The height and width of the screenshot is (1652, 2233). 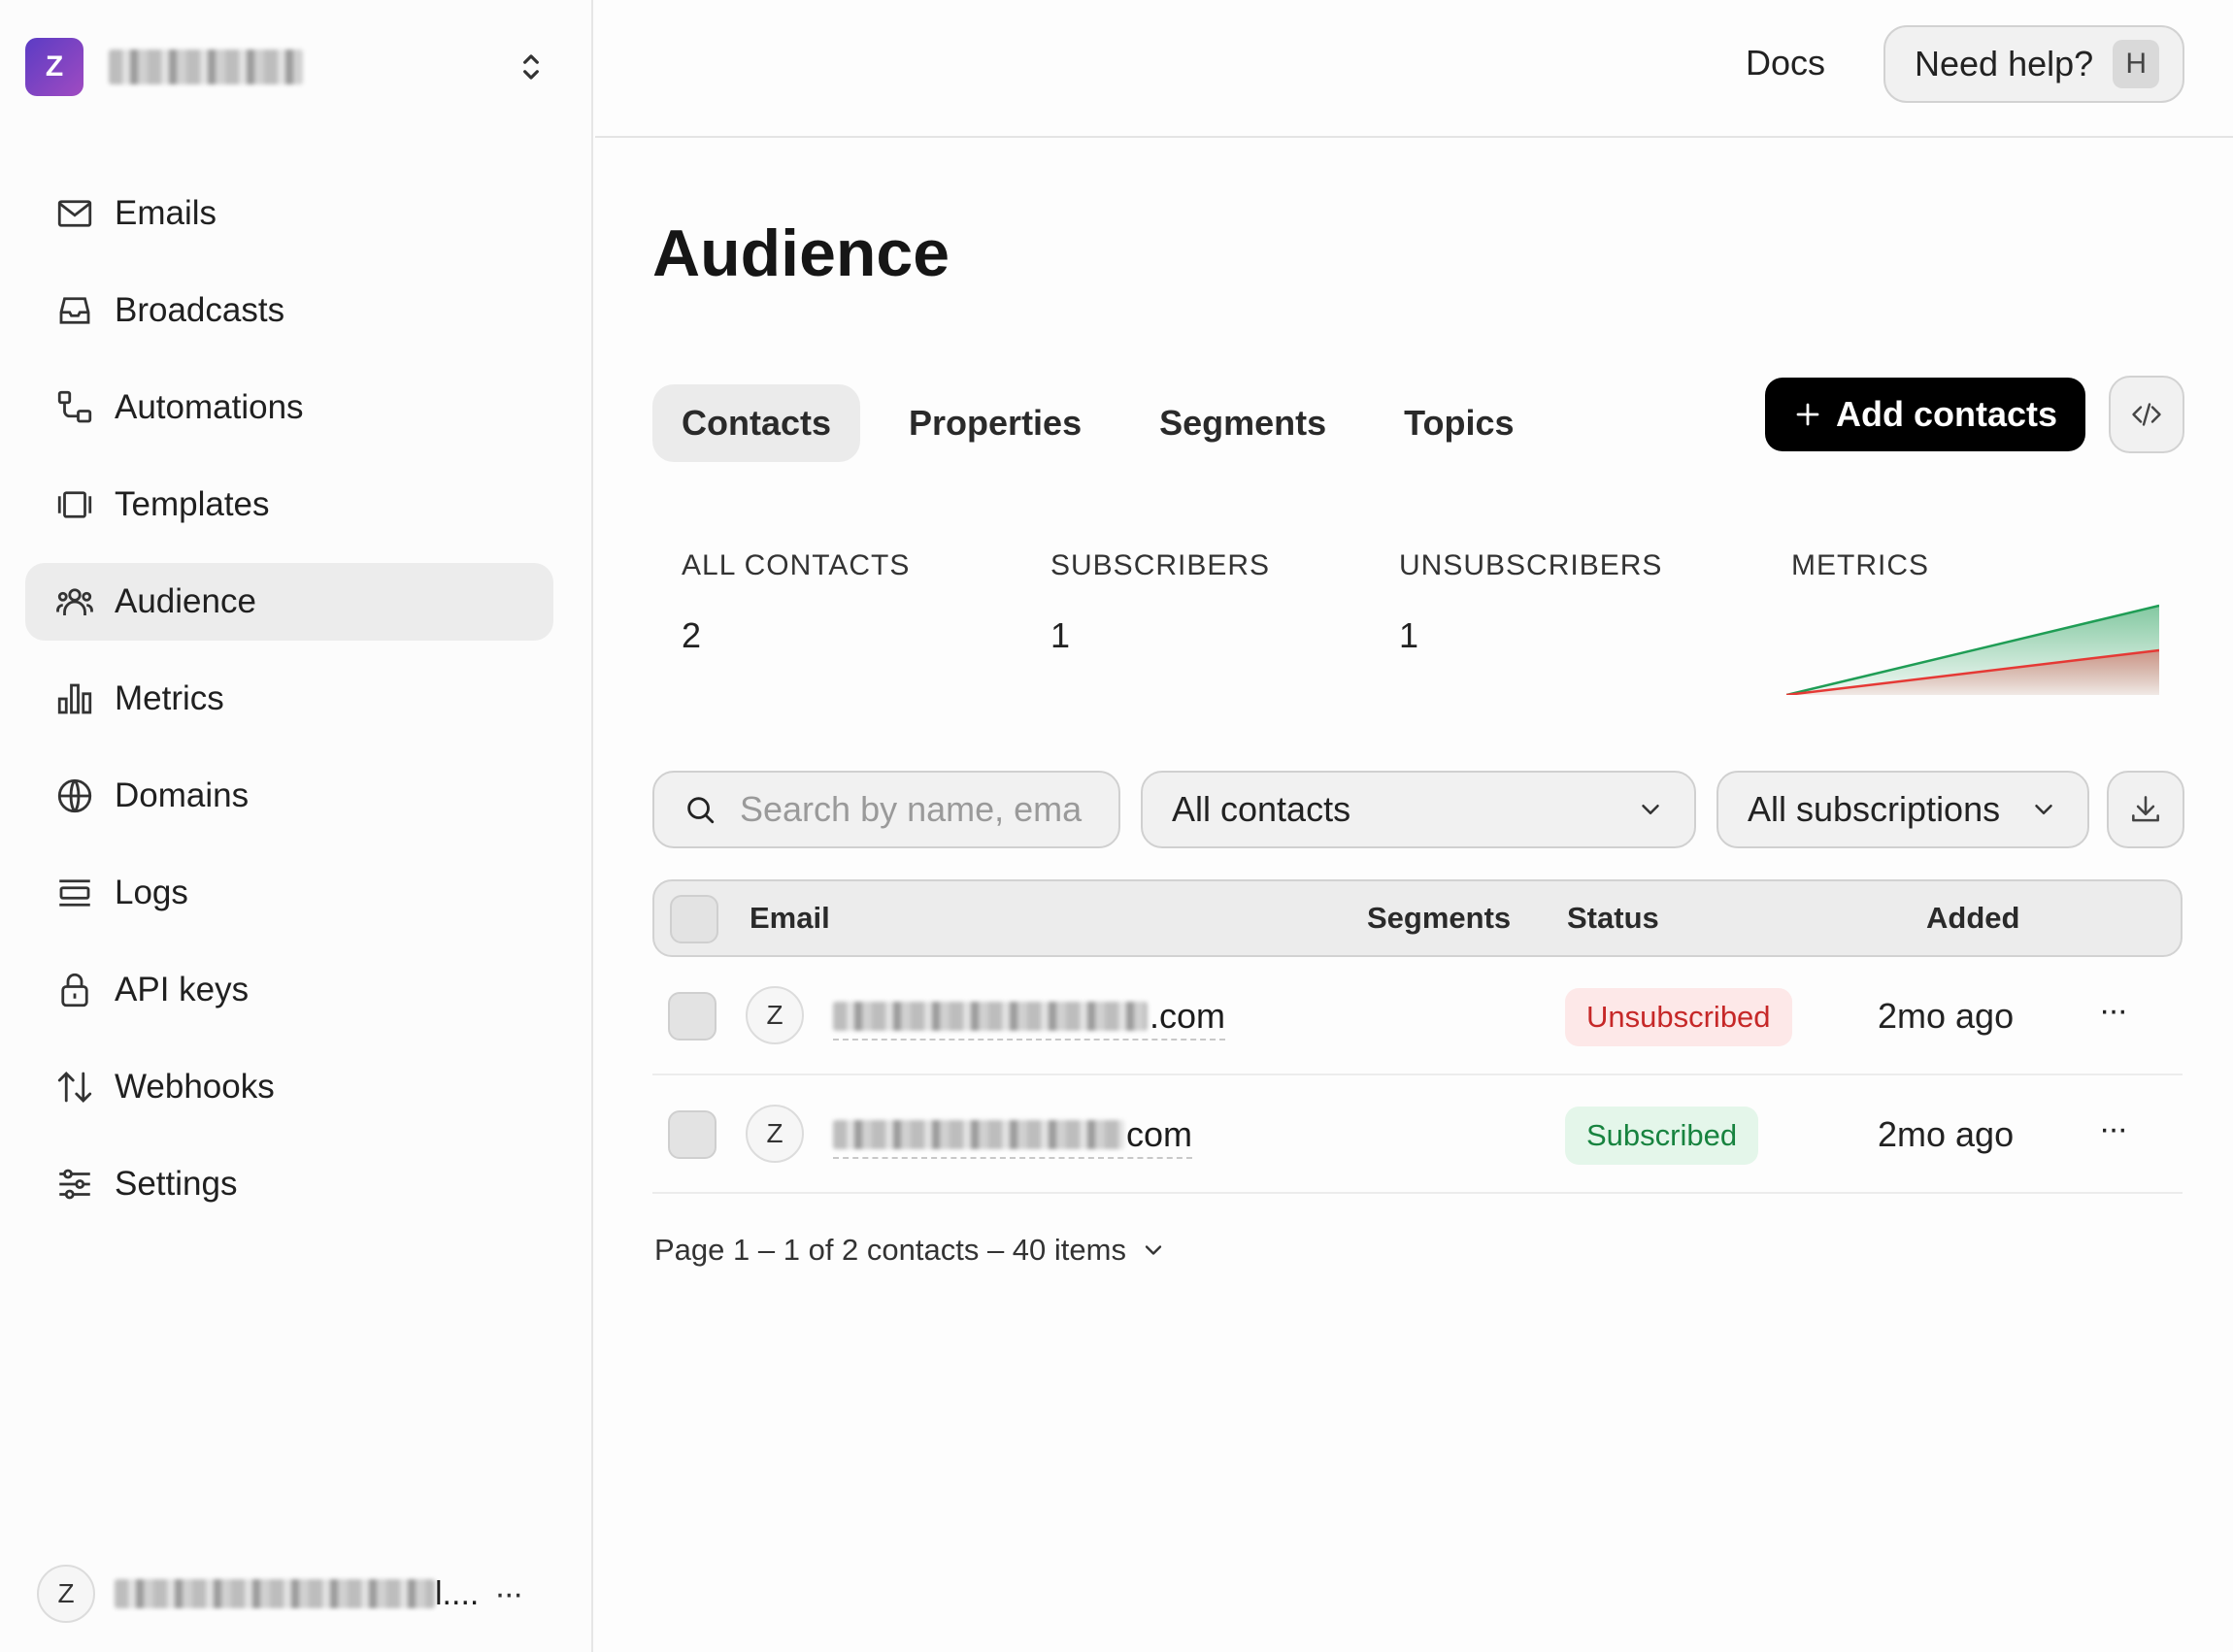 I want to click on need-help-button: Need help? H, so click(x=2033, y=64).